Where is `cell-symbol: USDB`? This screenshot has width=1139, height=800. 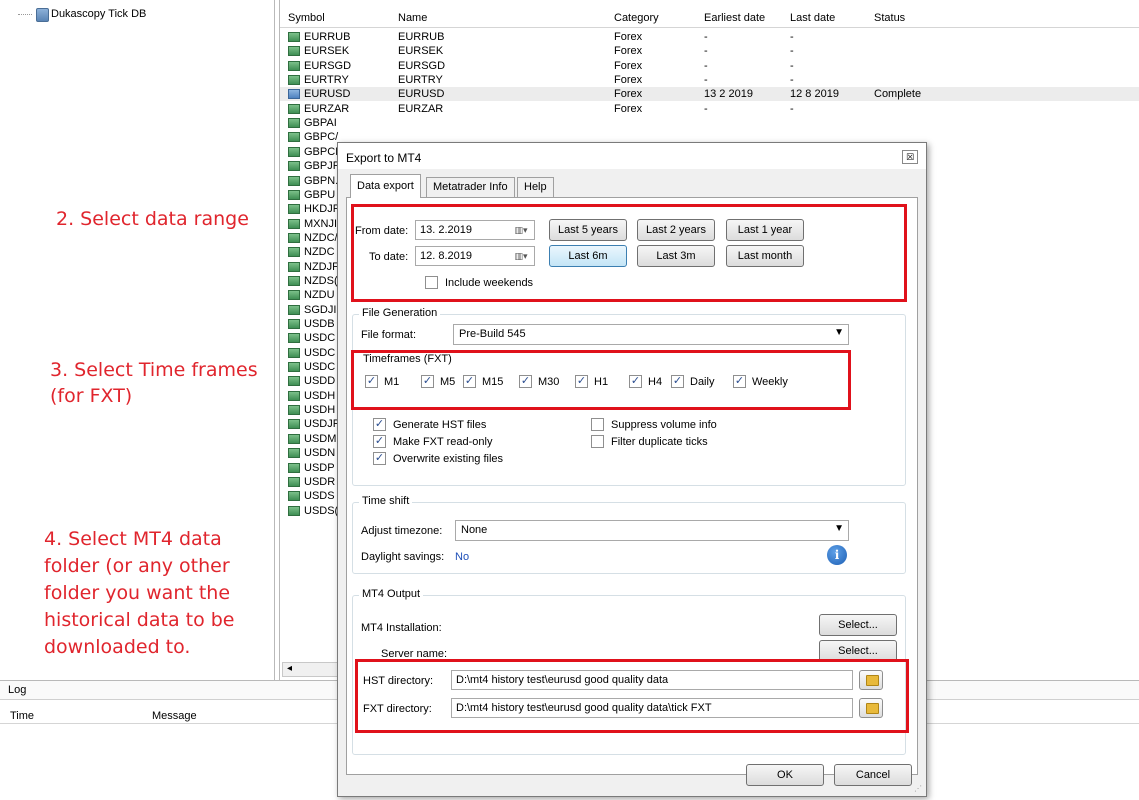 cell-symbol: USDB is located at coordinates (319, 324).